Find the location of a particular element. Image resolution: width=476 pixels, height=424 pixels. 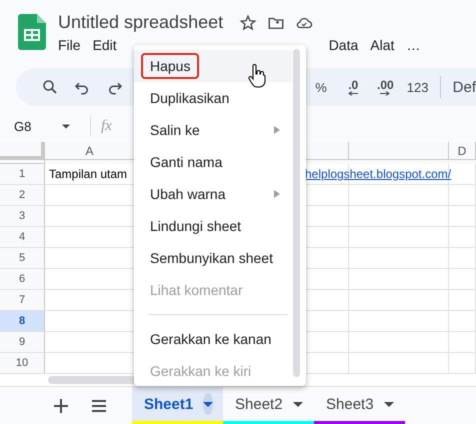

column-header: D is located at coordinates (462, 151).